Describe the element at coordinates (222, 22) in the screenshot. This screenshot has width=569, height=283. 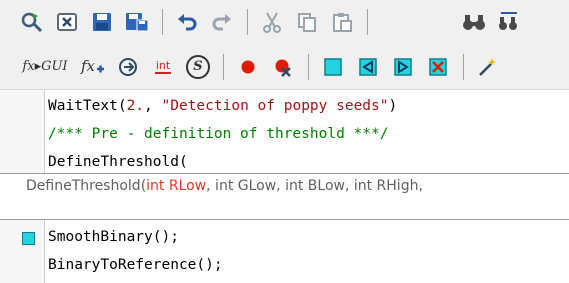
I see `redo-icon` at that location.